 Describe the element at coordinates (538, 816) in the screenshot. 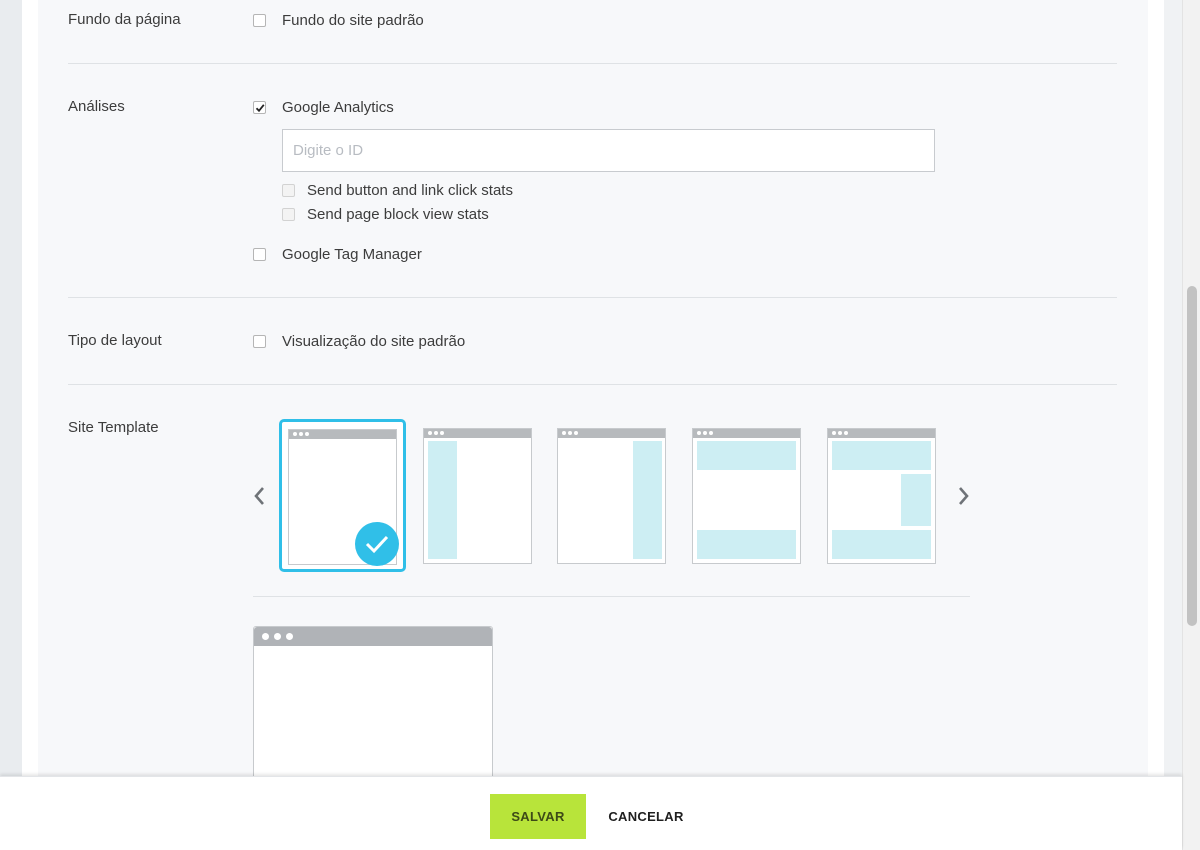

I see `save-button: SALVAR` at that location.